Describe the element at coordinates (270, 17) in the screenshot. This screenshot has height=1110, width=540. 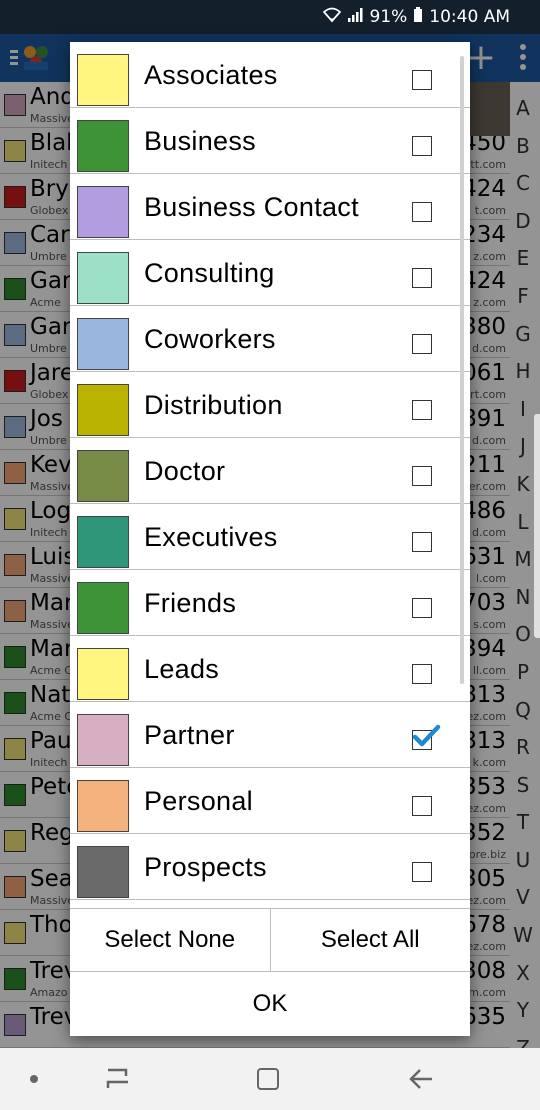
I see `status-bar: 91% 10:40 AM` at that location.